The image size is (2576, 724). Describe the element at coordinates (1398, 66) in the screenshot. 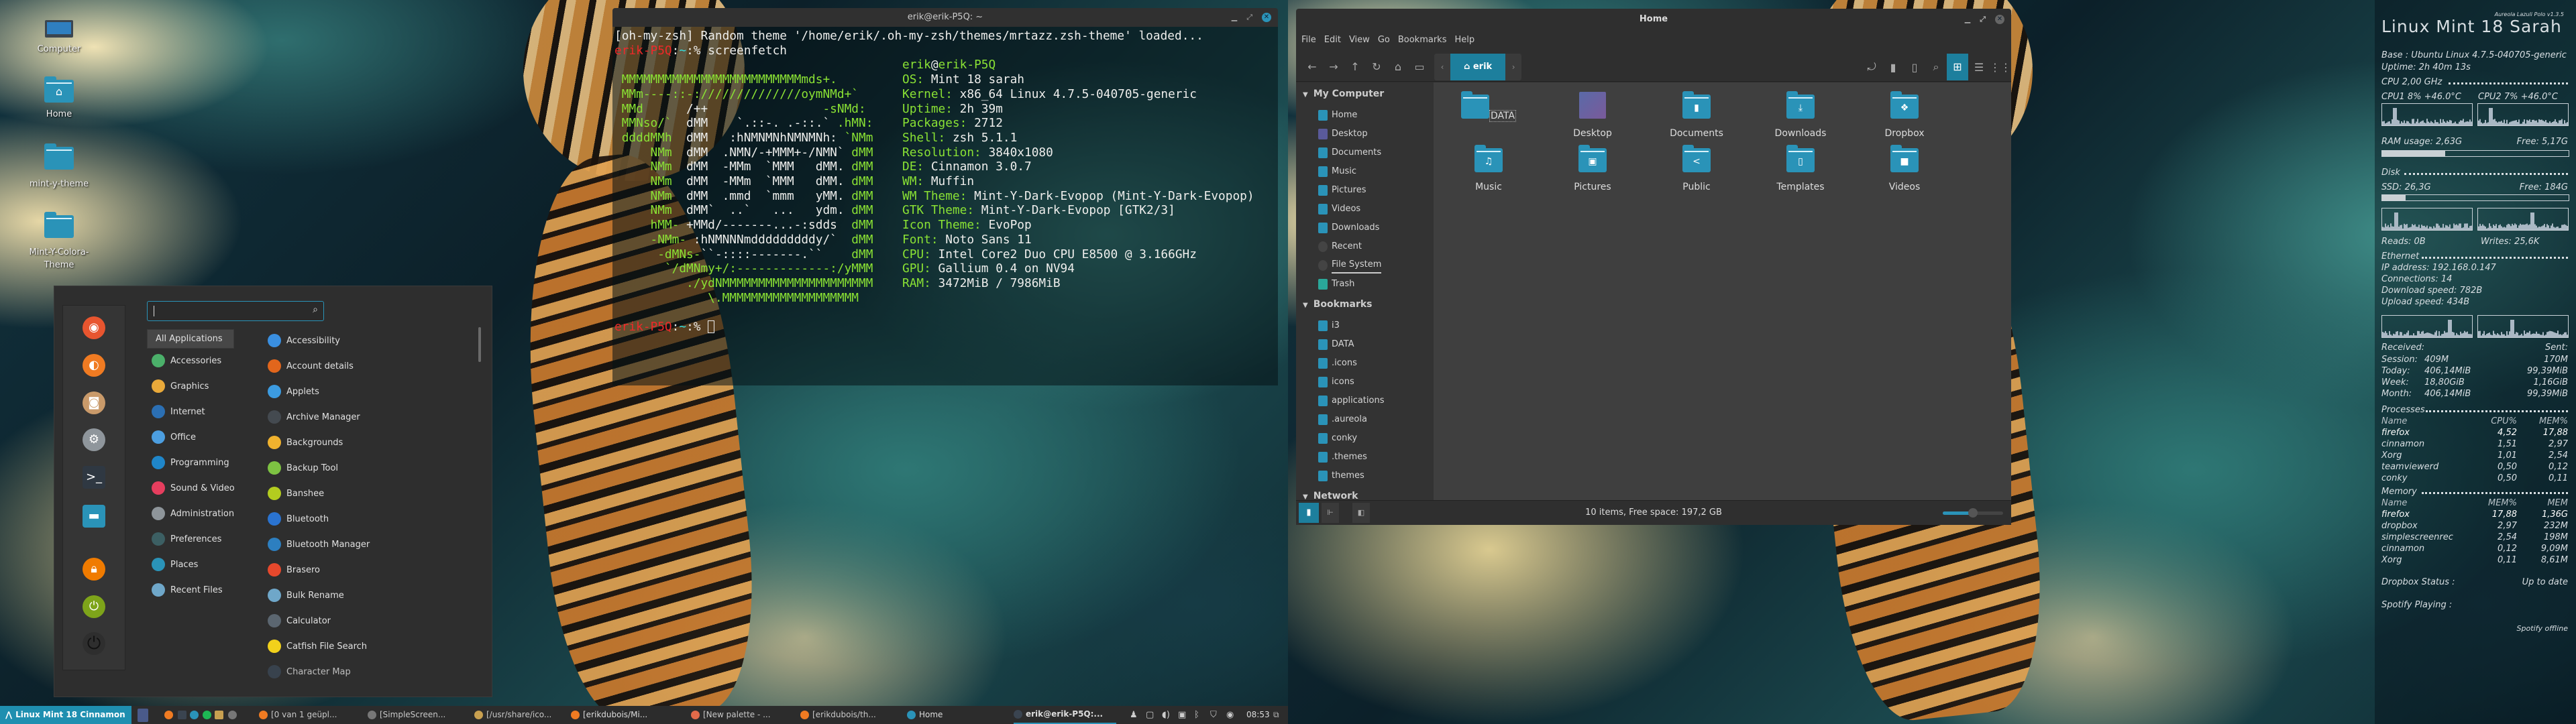

I see `home-icon: ⌂` at that location.